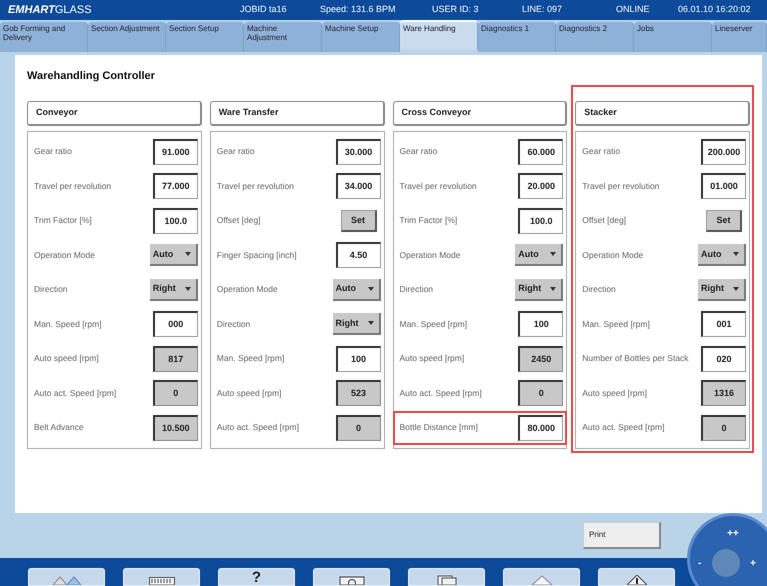  What do you see at coordinates (714, 9) in the screenshot?
I see `status-text: 06.01.10 16:20:02` at bounding box center [714, 9].